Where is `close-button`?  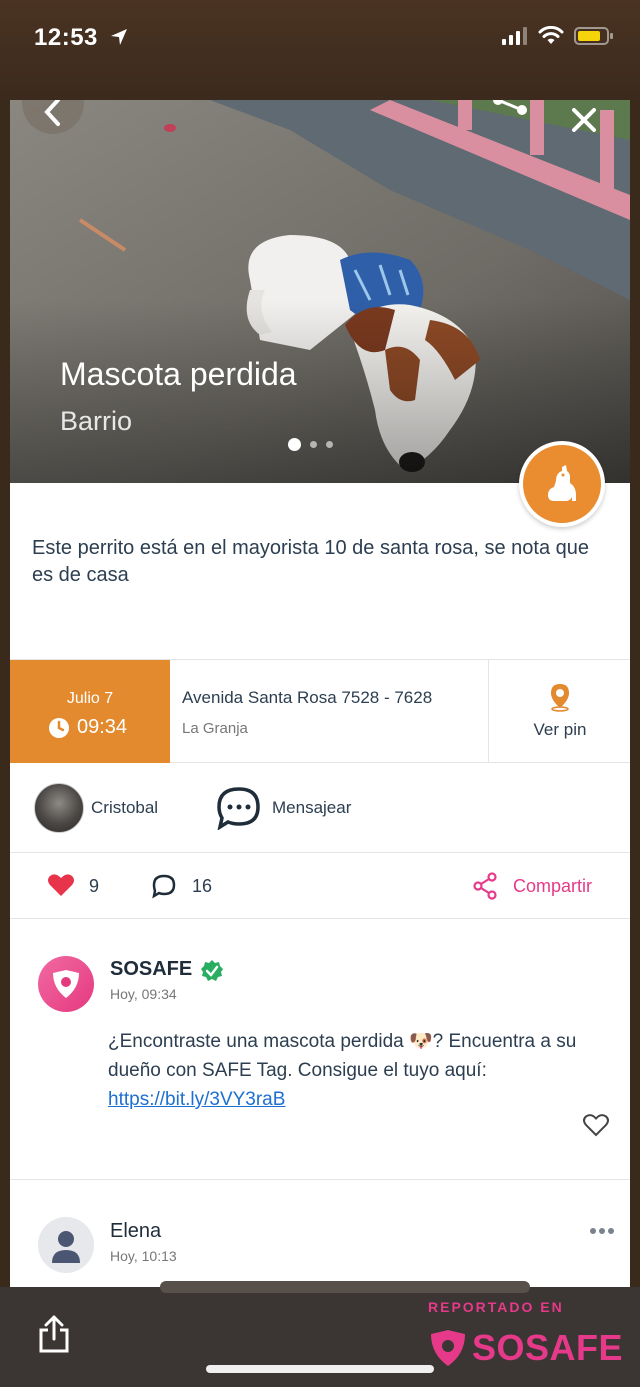
close-button is located at coordinates (584, 122).